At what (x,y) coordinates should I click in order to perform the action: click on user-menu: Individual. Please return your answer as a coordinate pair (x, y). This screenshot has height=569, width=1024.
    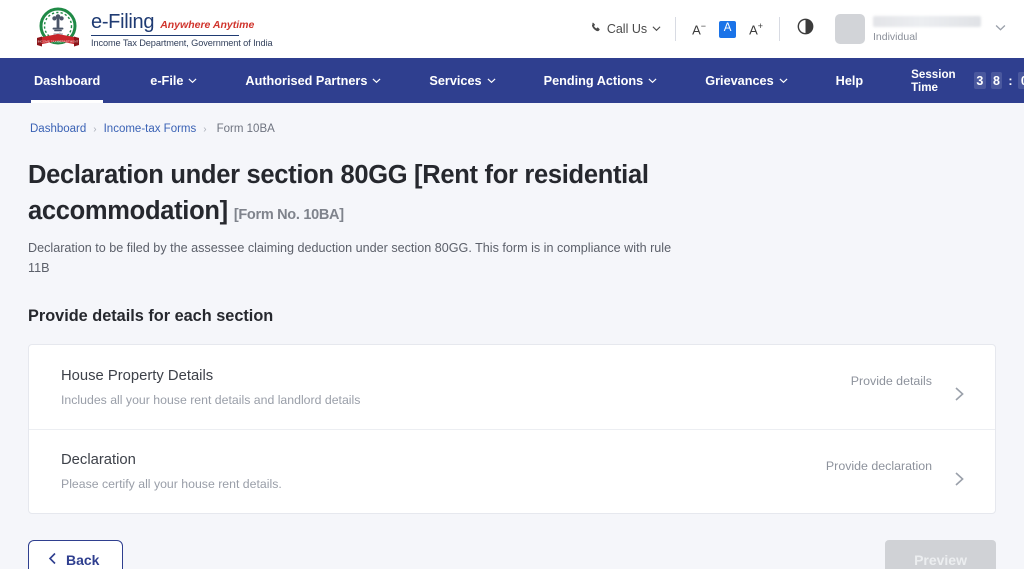
    Looking at the image, I should click on (918, 29).